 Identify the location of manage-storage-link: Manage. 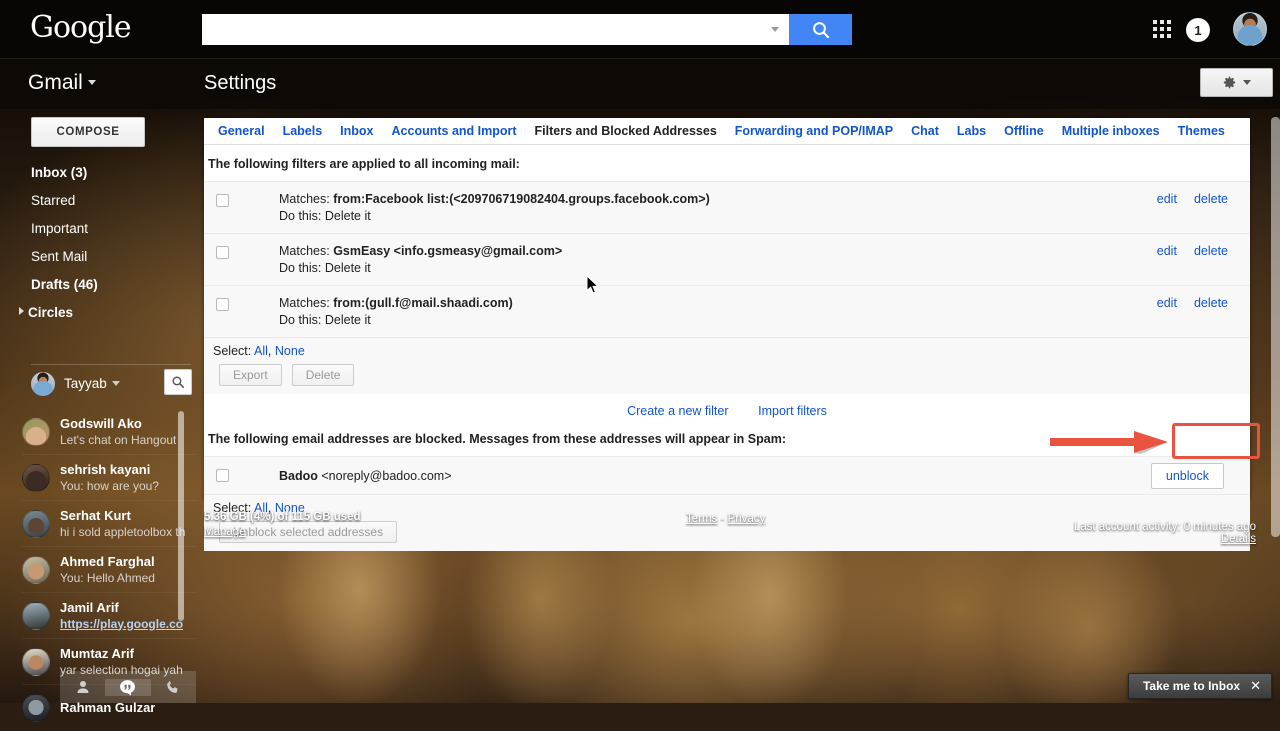
(225, 532).